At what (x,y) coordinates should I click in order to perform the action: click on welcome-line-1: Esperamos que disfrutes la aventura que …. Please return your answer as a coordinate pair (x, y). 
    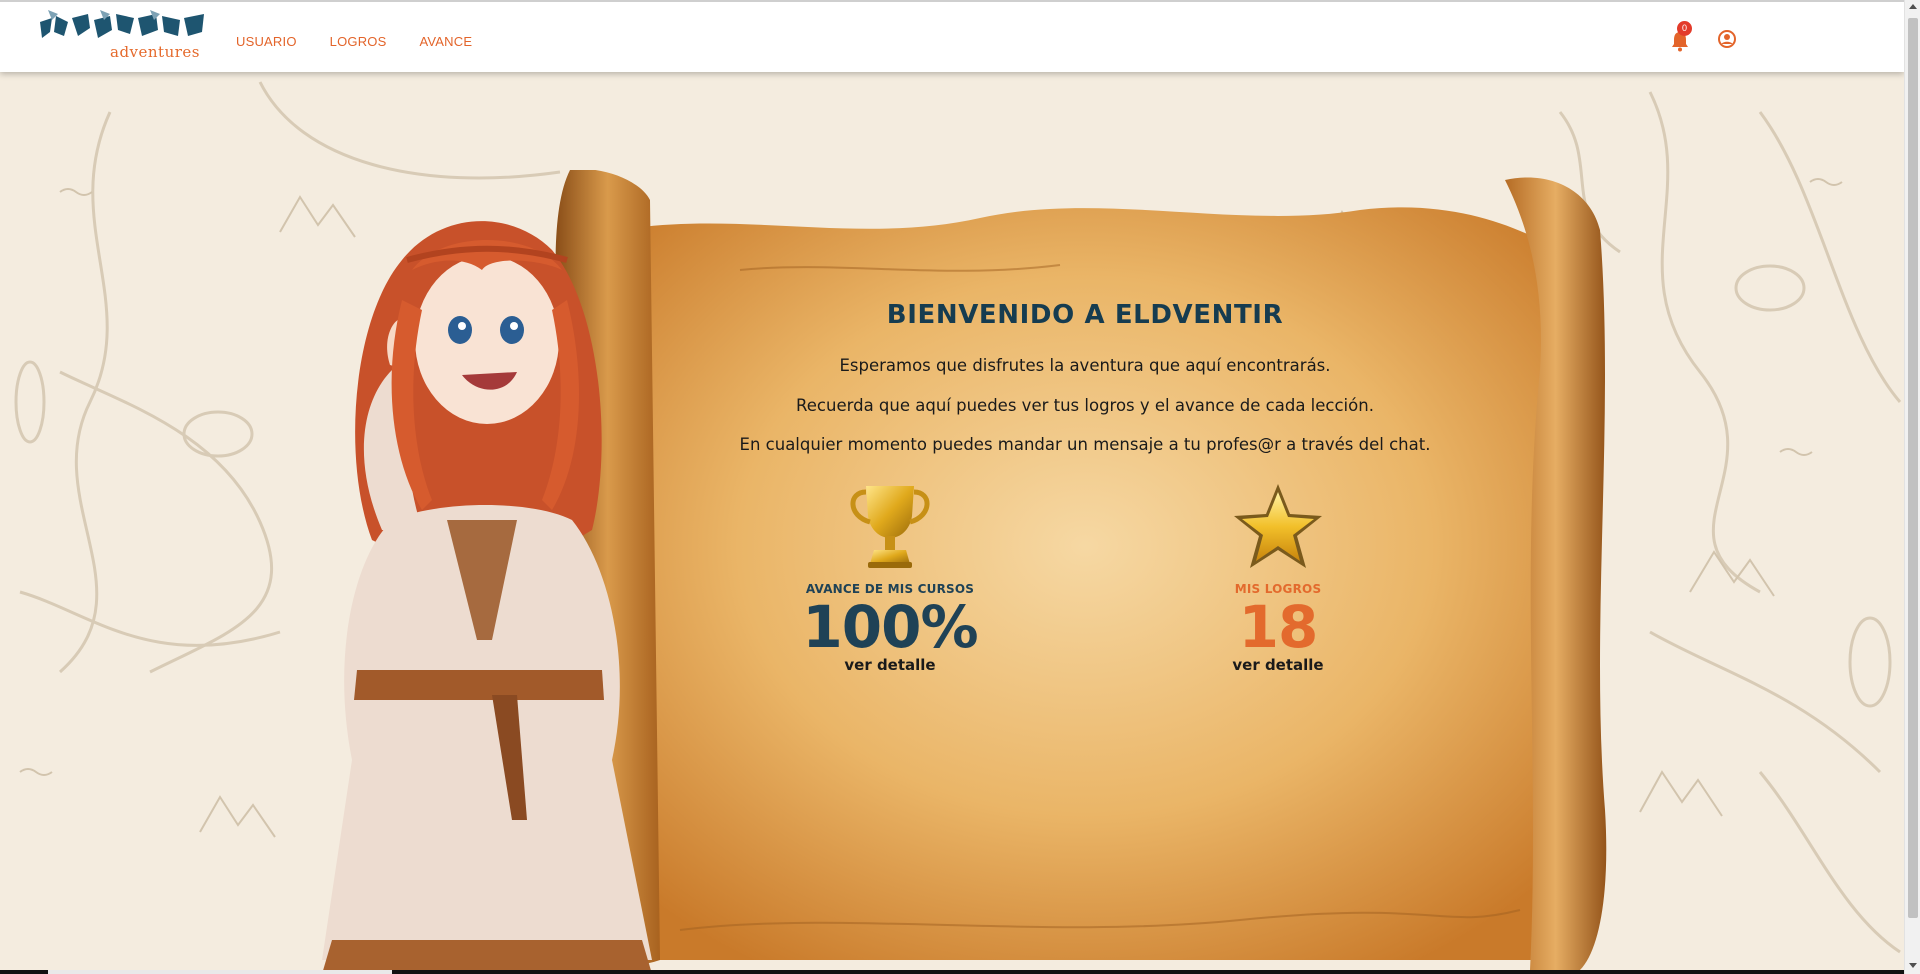
    Looking at the image, I should click on (1085, 365).